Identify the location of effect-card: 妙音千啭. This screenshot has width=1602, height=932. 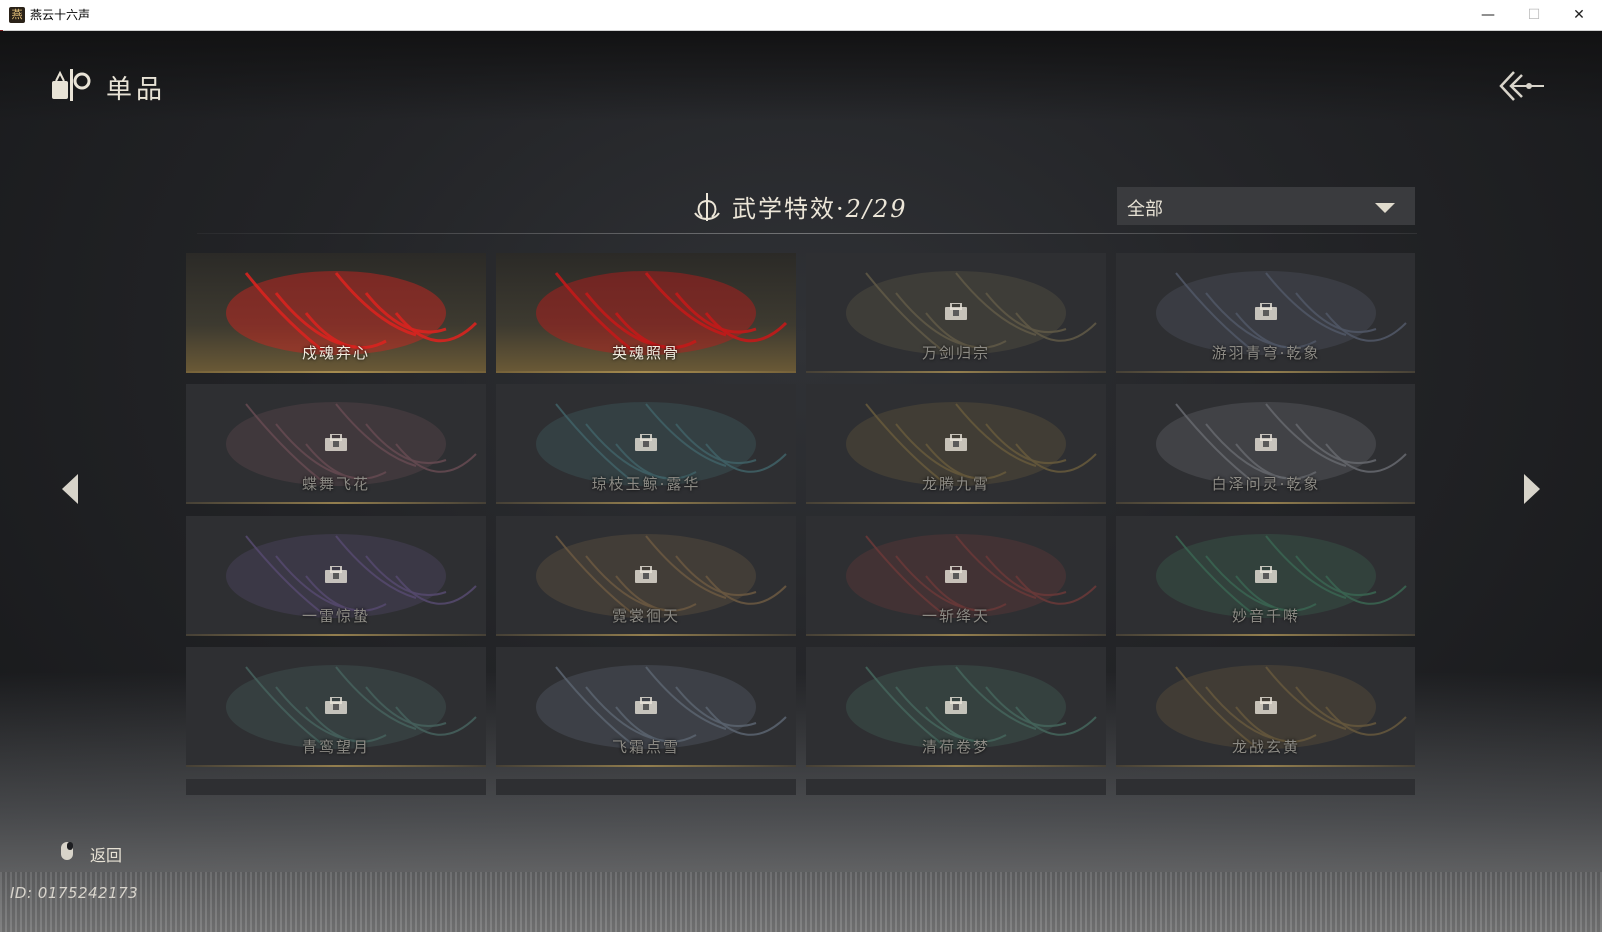
(1265, 576).